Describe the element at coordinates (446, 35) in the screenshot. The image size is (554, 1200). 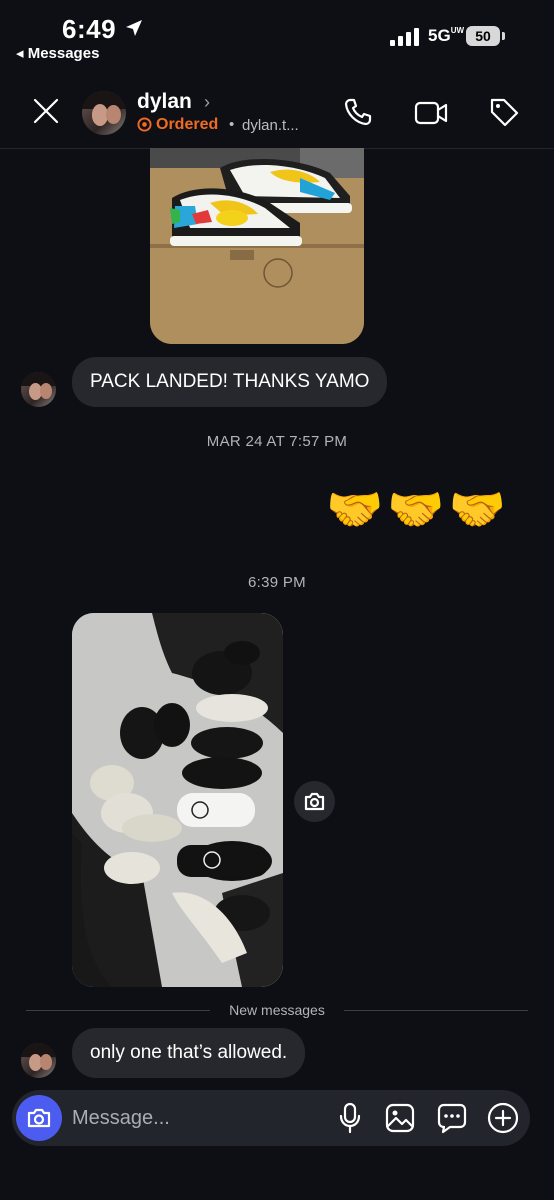
I see `network-type: 5GUW` at that location.